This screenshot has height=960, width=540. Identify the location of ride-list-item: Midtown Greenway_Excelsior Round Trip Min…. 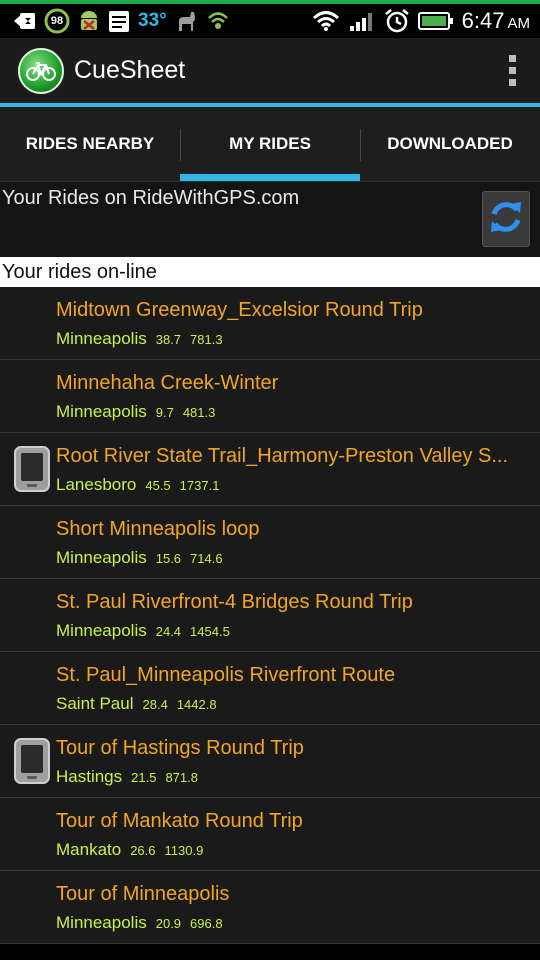
(270, 323).